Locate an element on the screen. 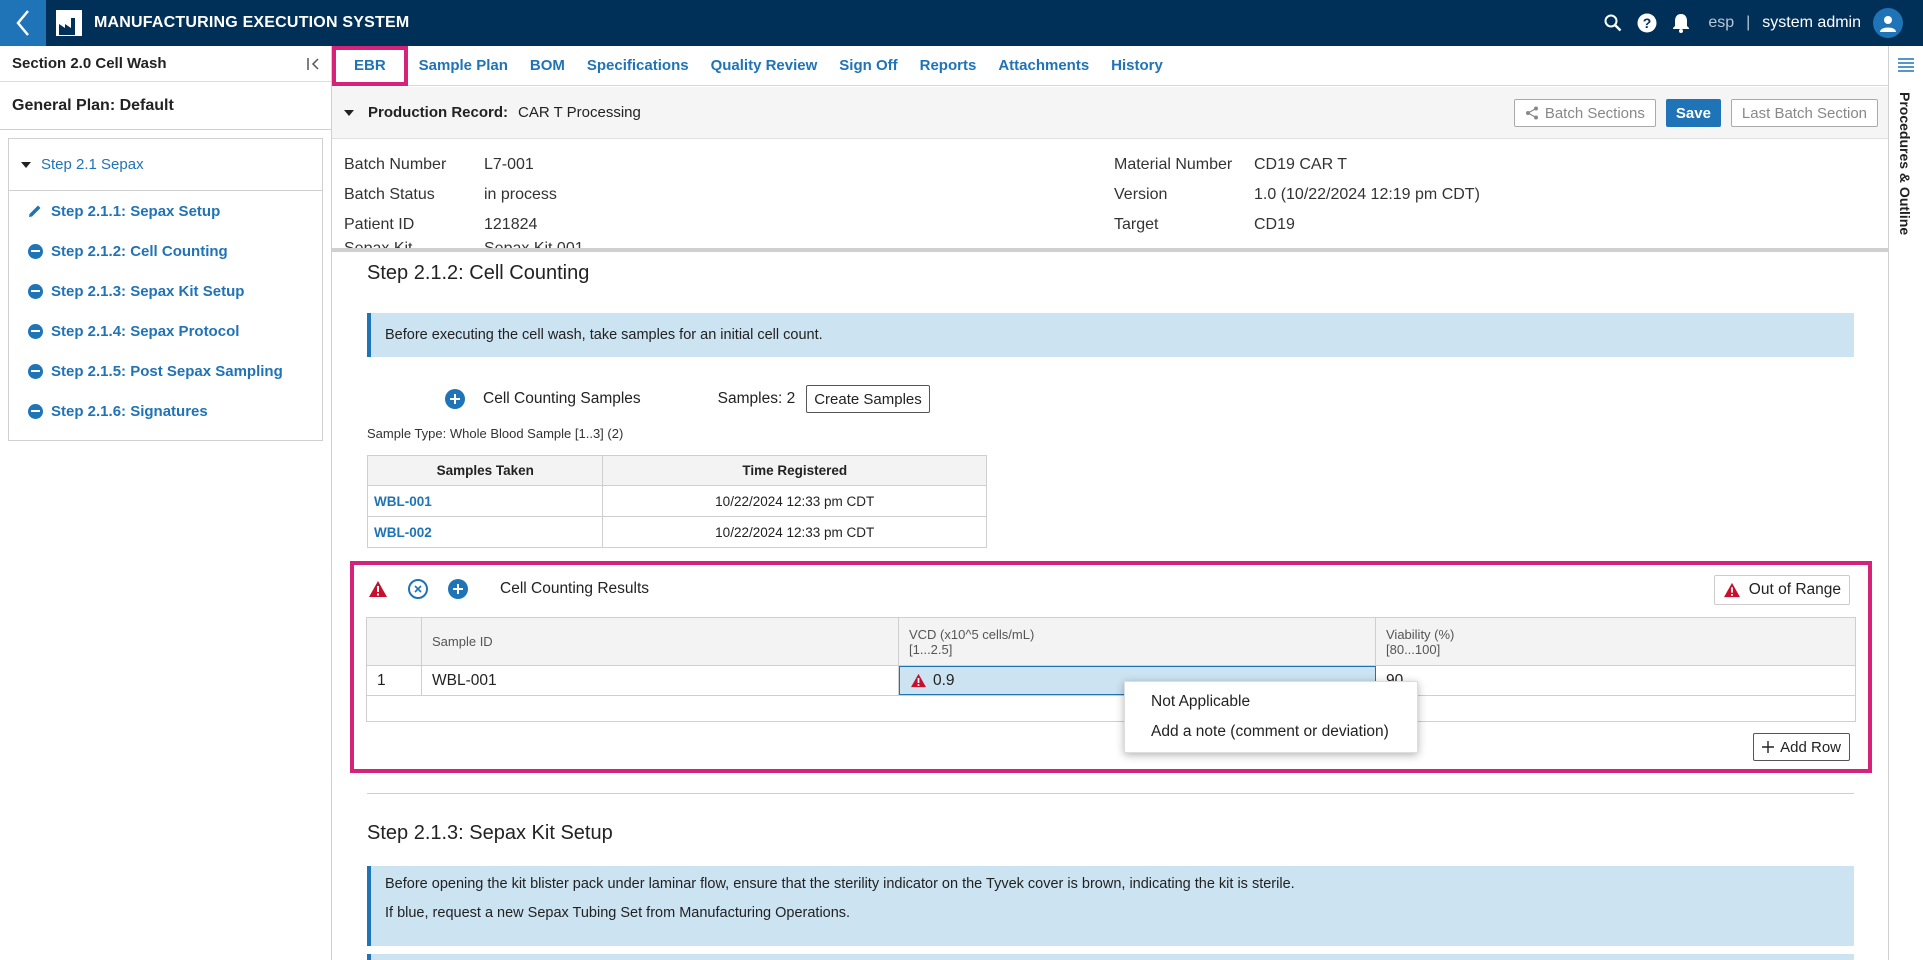 This screenshot has height=960, width=1923. menu-item-not-applicable: Not Applicable is located at coordinates (1271, 702).